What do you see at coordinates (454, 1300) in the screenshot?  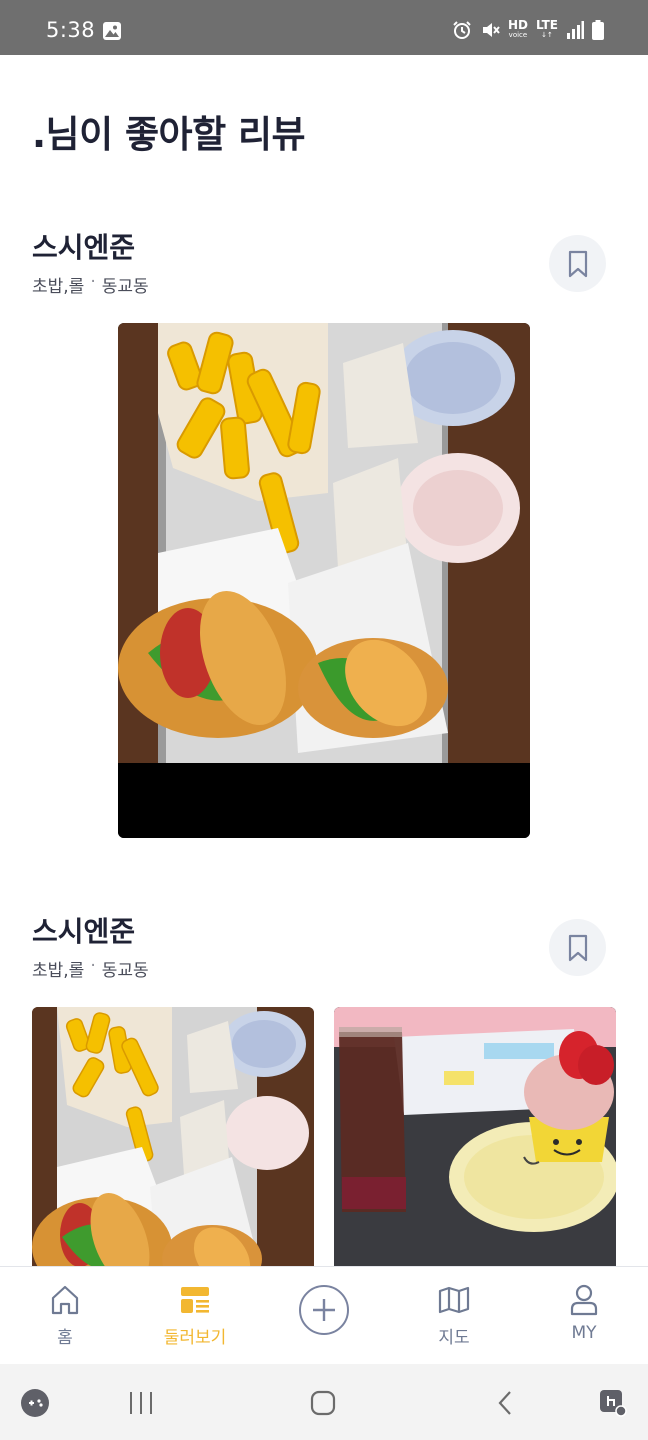 I see `map-icon` at bounding box center [454, 1300].